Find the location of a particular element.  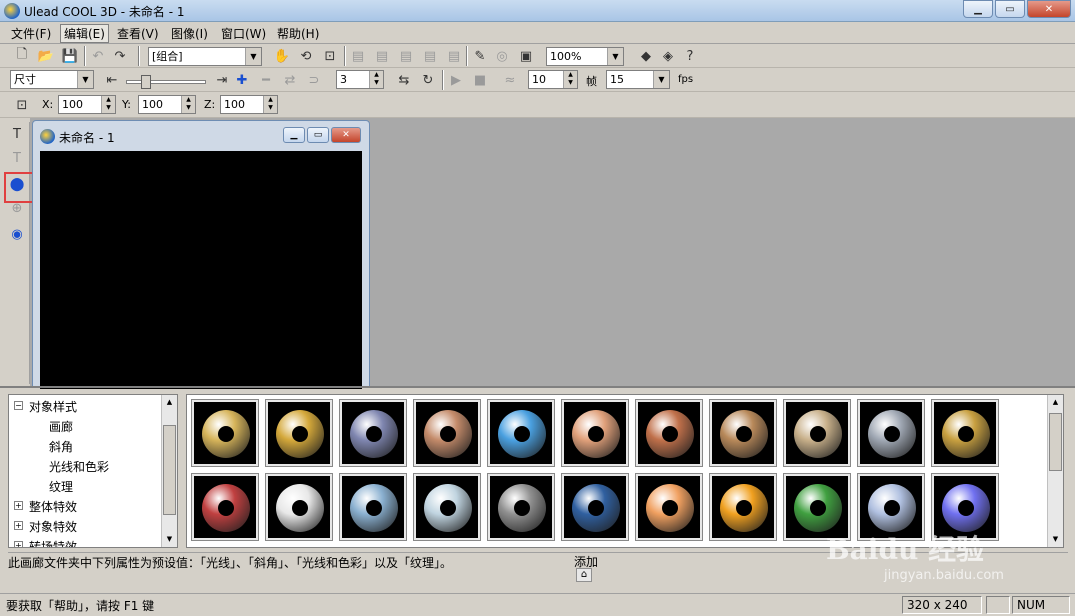

add-to-gallery-icon: ⌂ is located at coordinates (584, 575).